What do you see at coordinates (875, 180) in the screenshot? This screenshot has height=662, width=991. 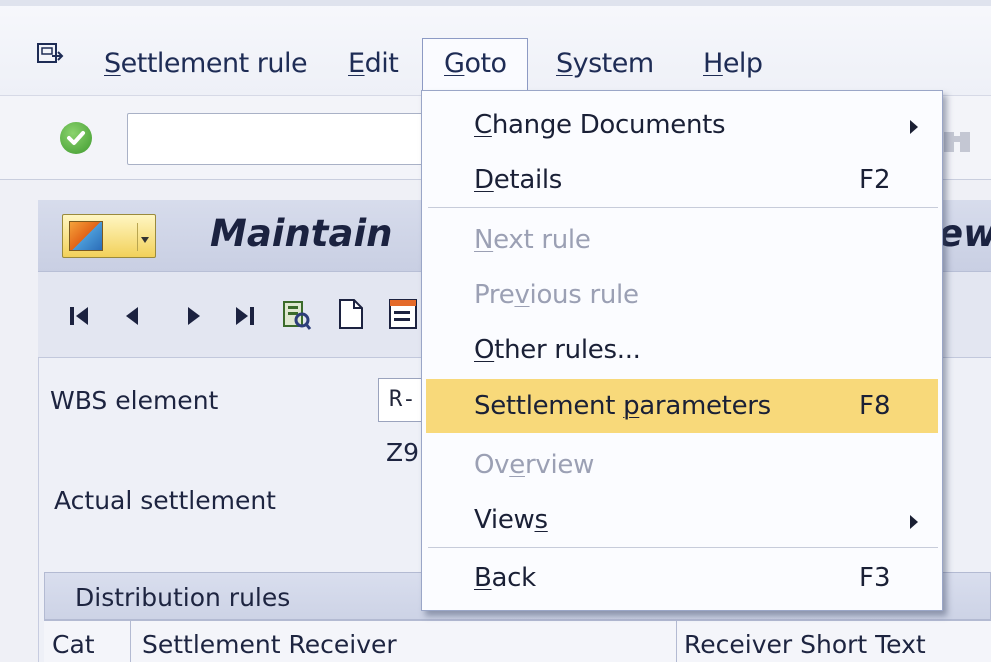 I see `shortcut-key: F2` at bounding box center [875, 180].